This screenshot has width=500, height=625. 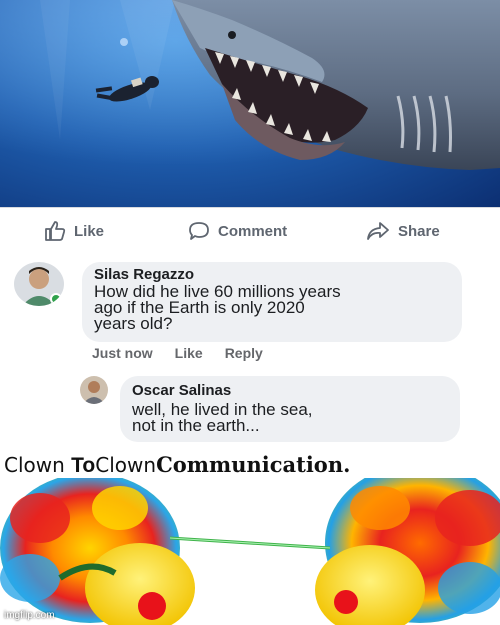 What do you see at coordinates (253, 231) in the screenshot?
I see `comment-label: Comment` at bounding box center [253, 231].